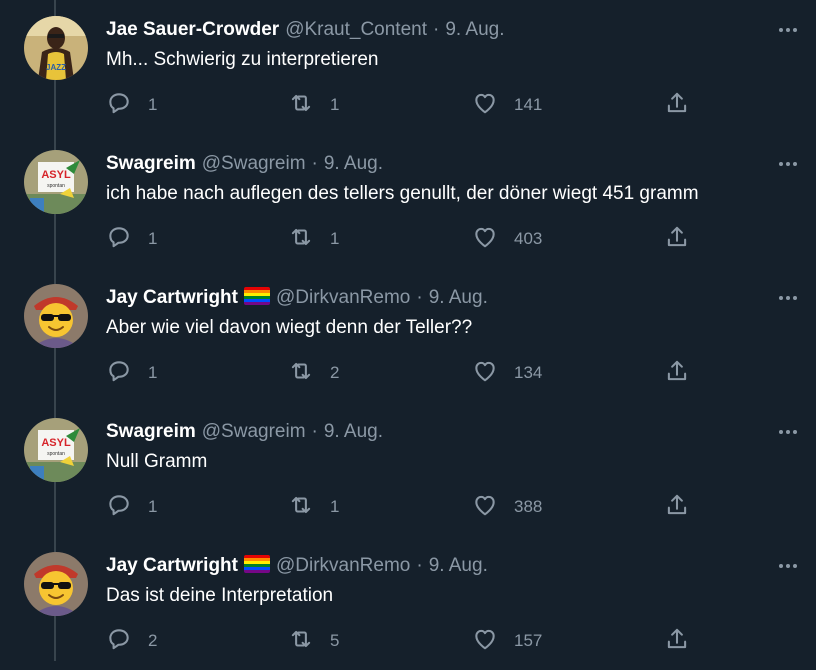 The image size is (816, 670). Describe the element at coordinates (431, 30) in the screenshot. I see `tweet-header: Jae Sauer-Crowder @Kraut_Content · 9. Aug.` at that location.